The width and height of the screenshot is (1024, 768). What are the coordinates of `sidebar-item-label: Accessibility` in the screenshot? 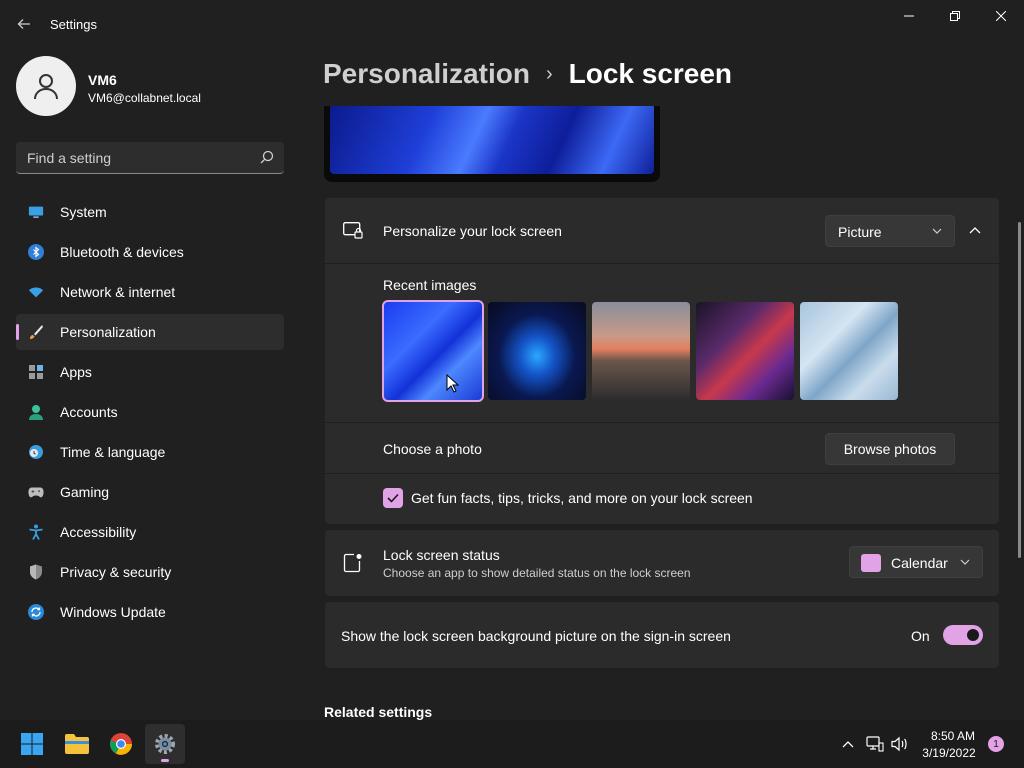 It's located at (98, 532).